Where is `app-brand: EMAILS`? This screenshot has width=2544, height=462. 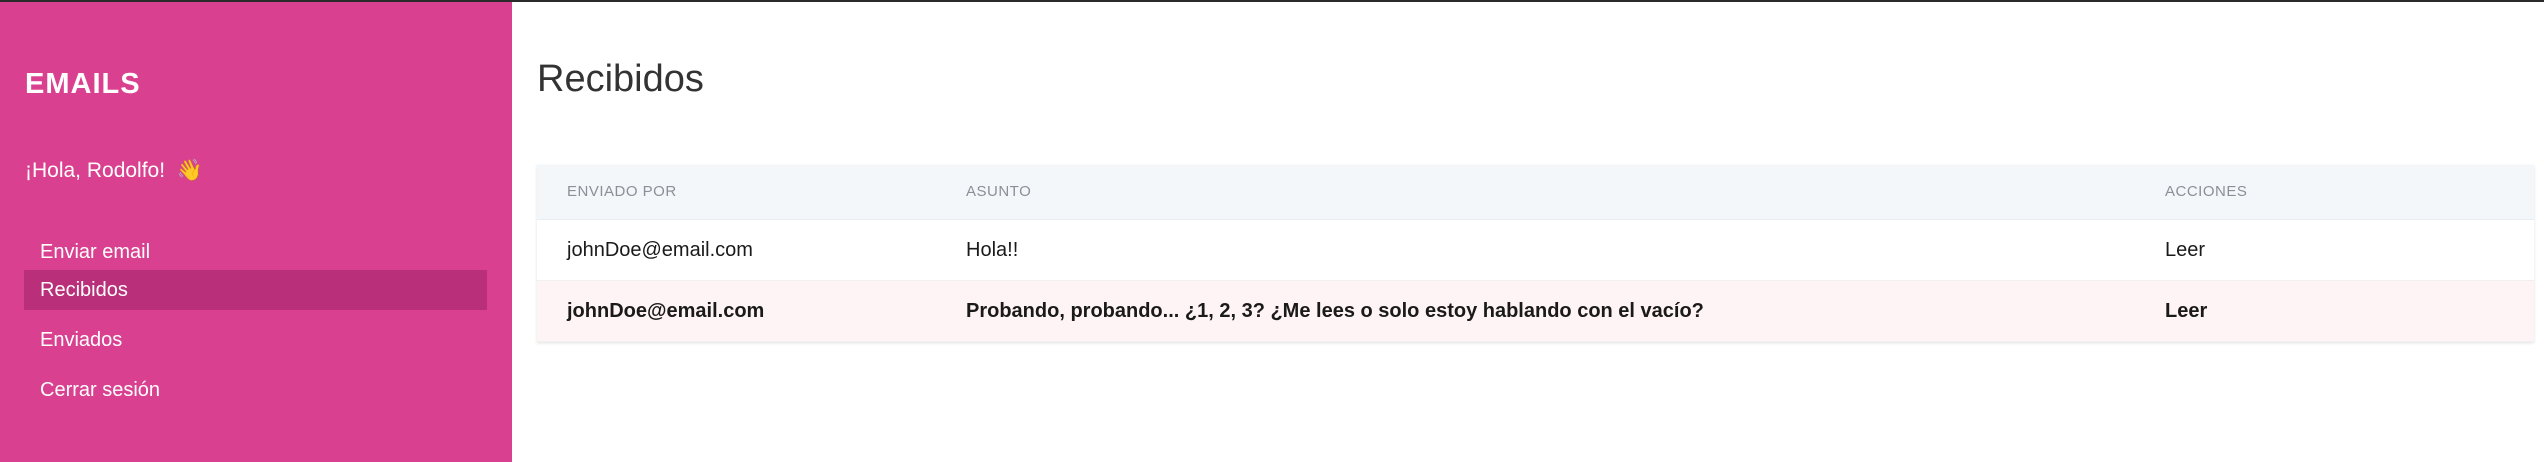 app-brand: EMAILS is located at coordinates (83, 84).